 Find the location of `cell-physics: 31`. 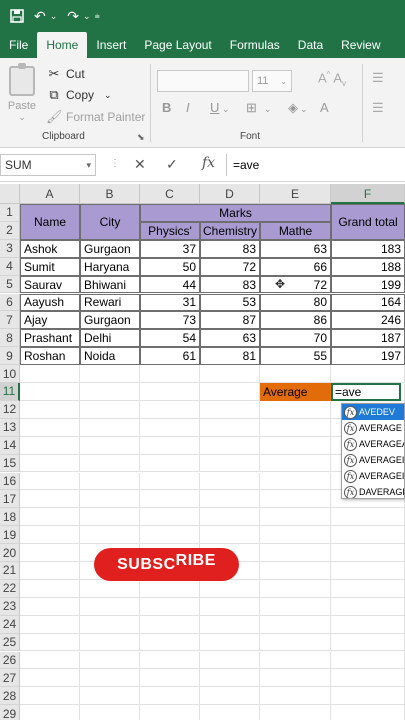

cell-physics: 31 is located at coordinates (170, 302).